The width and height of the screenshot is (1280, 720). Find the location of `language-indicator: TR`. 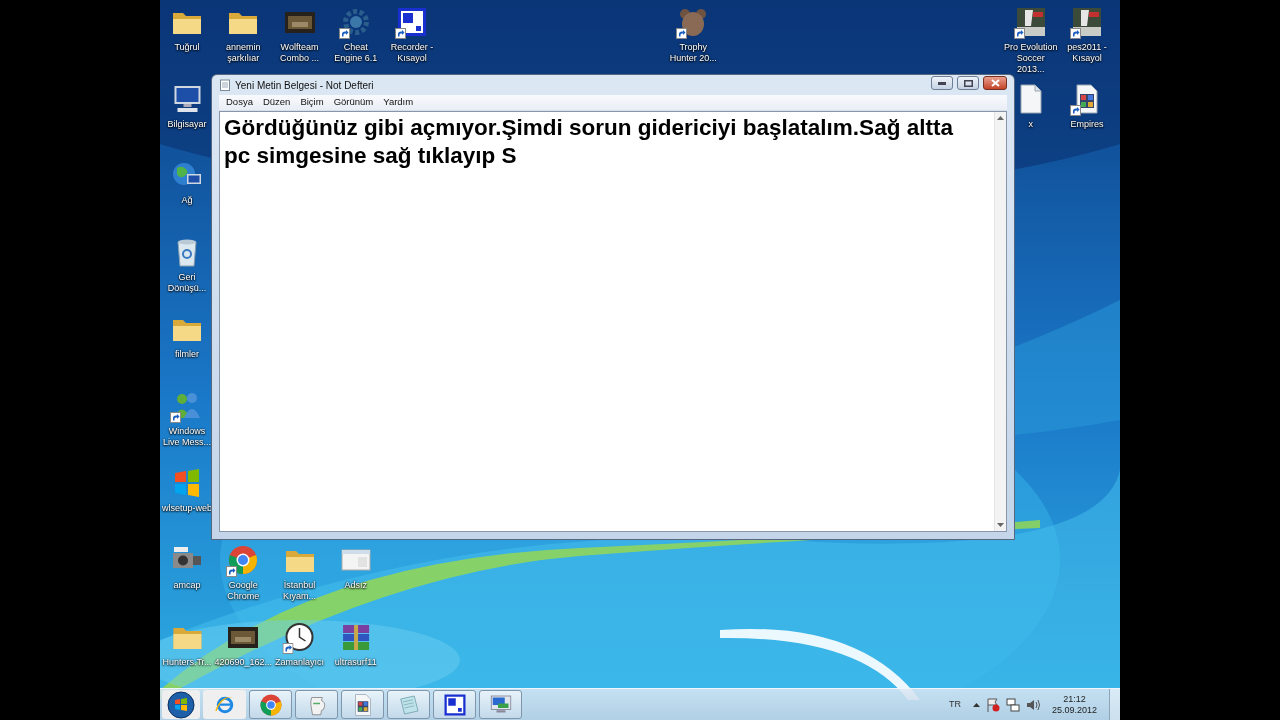

language-indicator: TR is located at coordinates (954, 704).